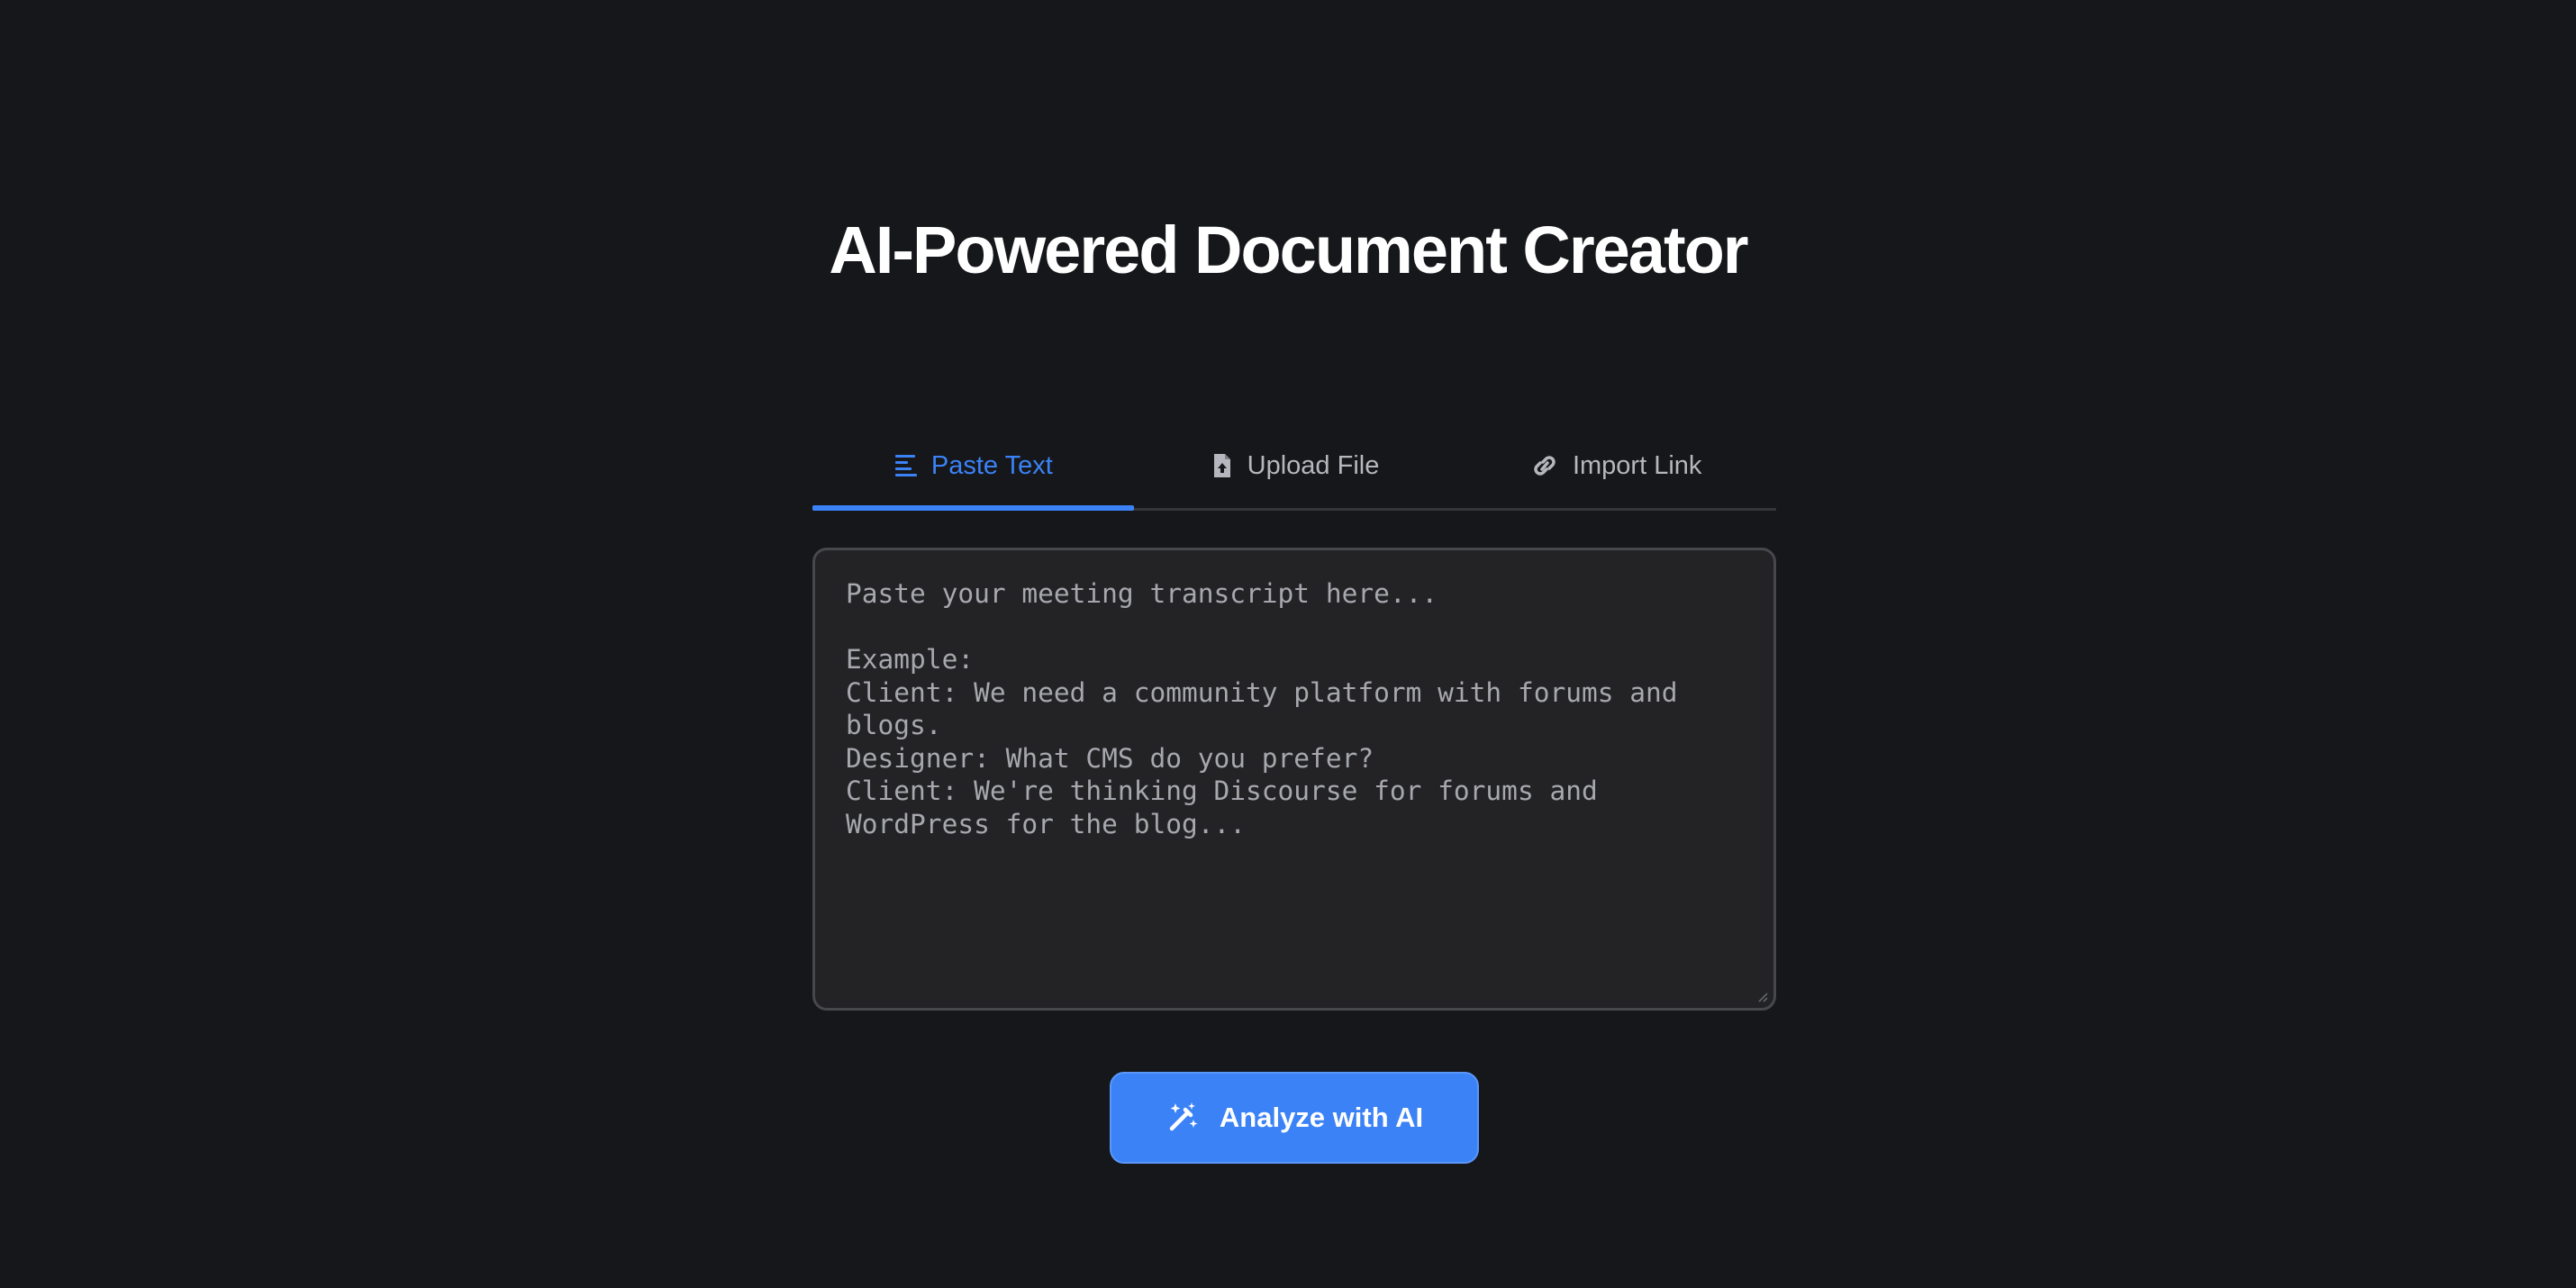 Image resolution: width=2576 pixels, height=1288 pixels. I want to click on analyze-button-label: Analyze with AI, so click(1321, 1117).